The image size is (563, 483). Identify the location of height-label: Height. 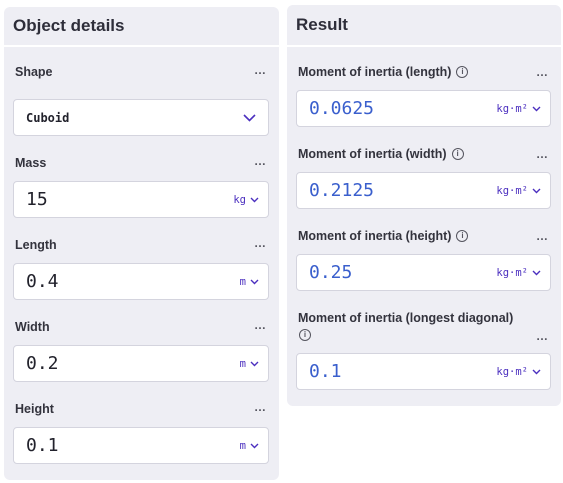
(34, 409).